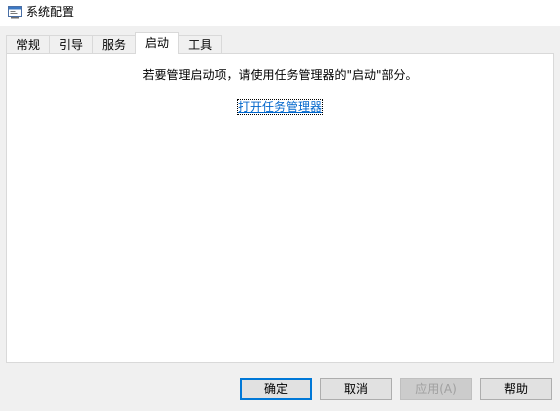 The height and width of the screenshot is (411, 560). I want to click on open-task-manager-link: 打开任务管理器, so click(280, 107).